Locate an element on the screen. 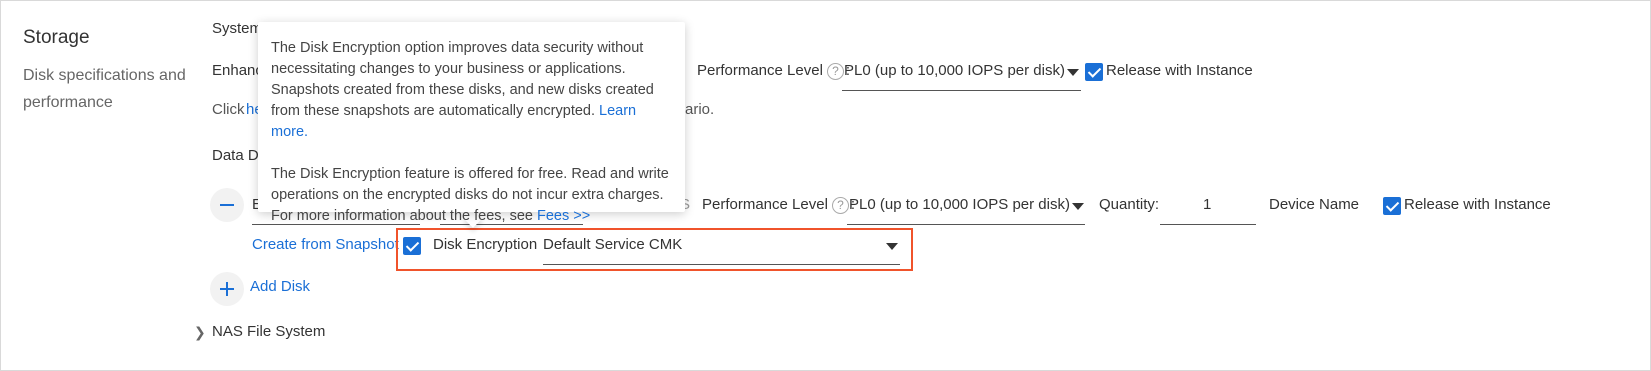  data-performance-select: PL0 (up to 10,000 IOPS per disk) is located at coordinates (966, 207).